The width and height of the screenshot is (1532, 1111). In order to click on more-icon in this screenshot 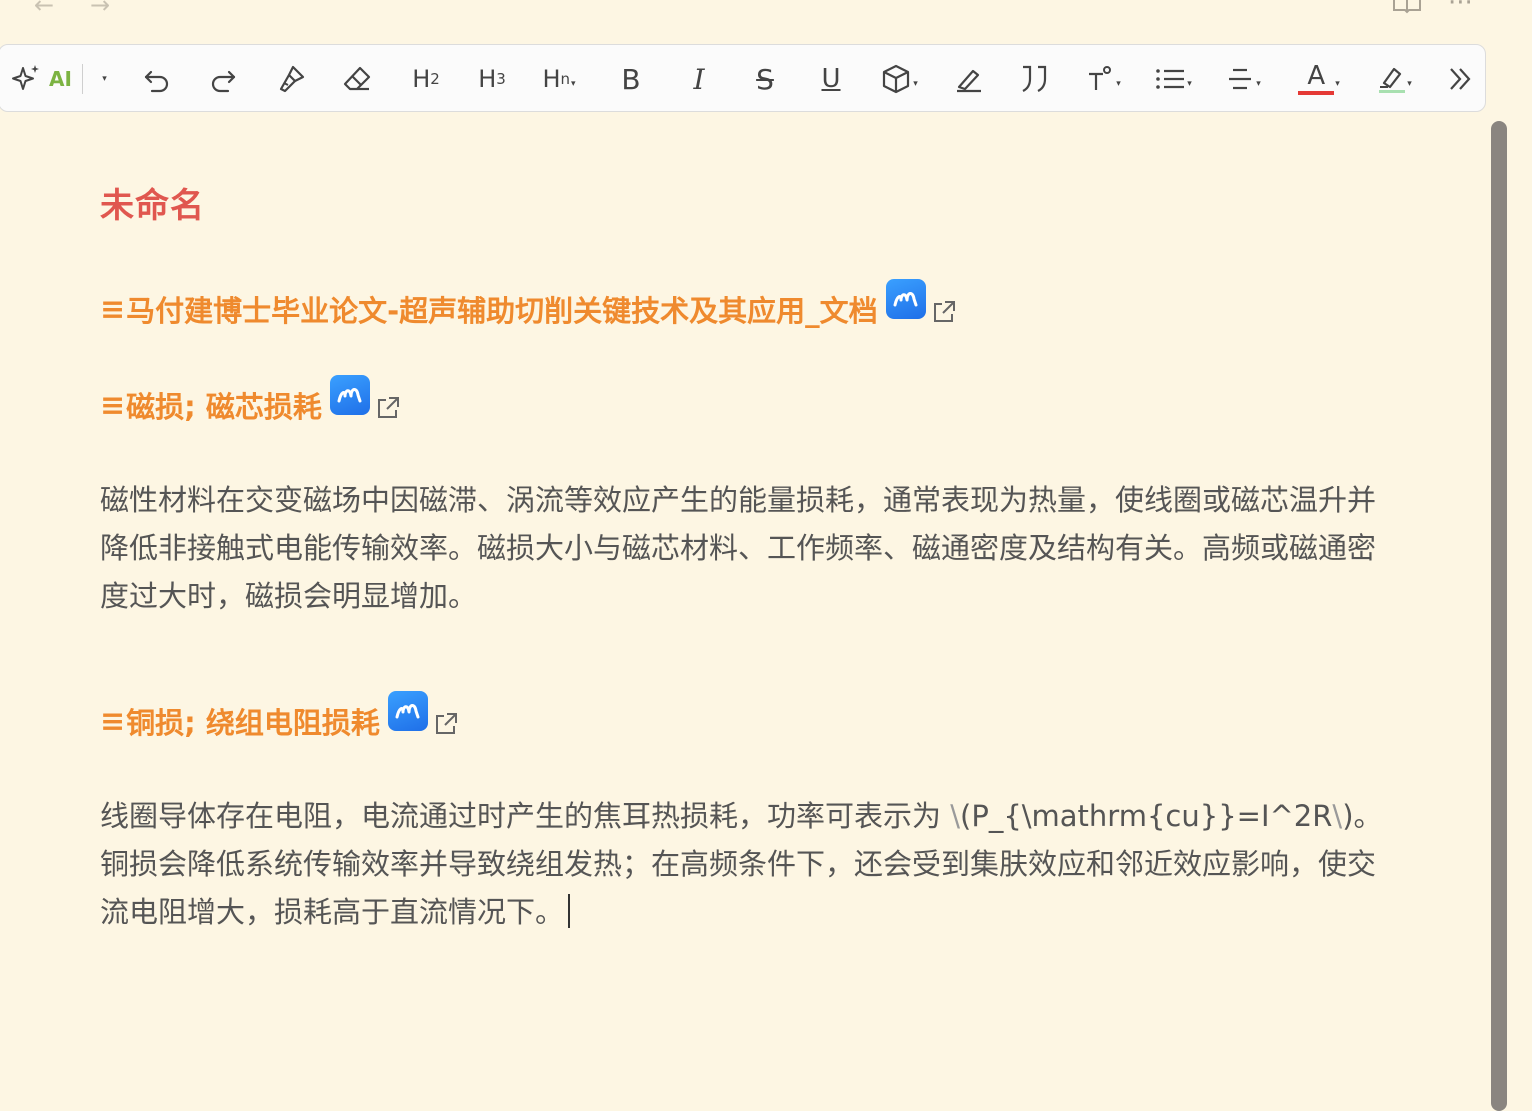, I will do `click(1460, 79)`.